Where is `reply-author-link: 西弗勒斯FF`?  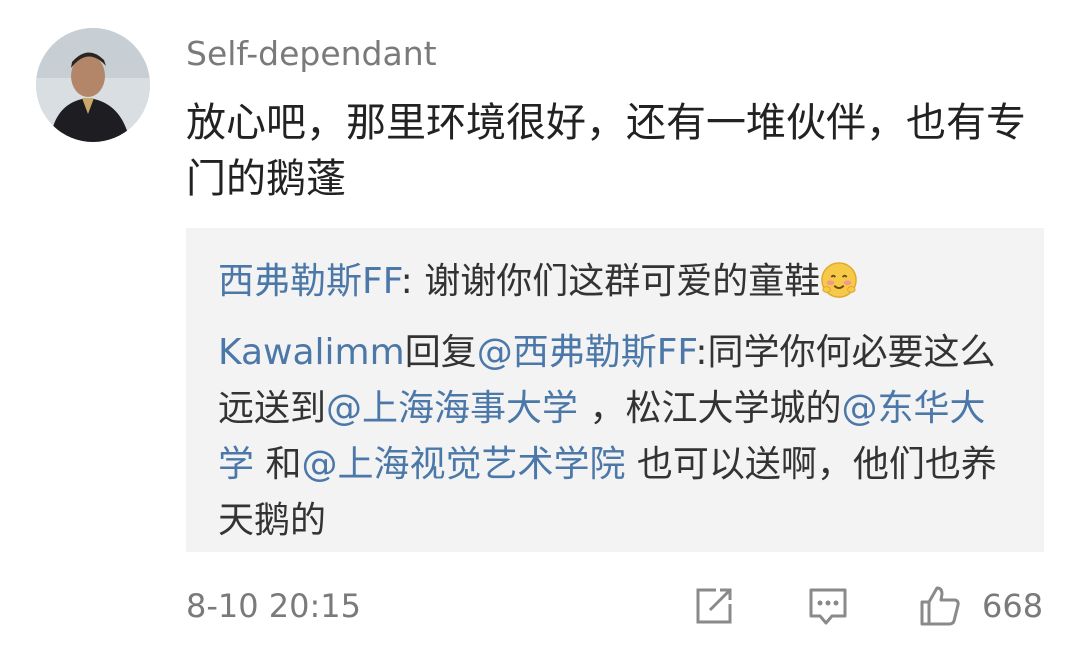
reply-author-link: 西弗勒斯FF is located at coordinates (309, 281).